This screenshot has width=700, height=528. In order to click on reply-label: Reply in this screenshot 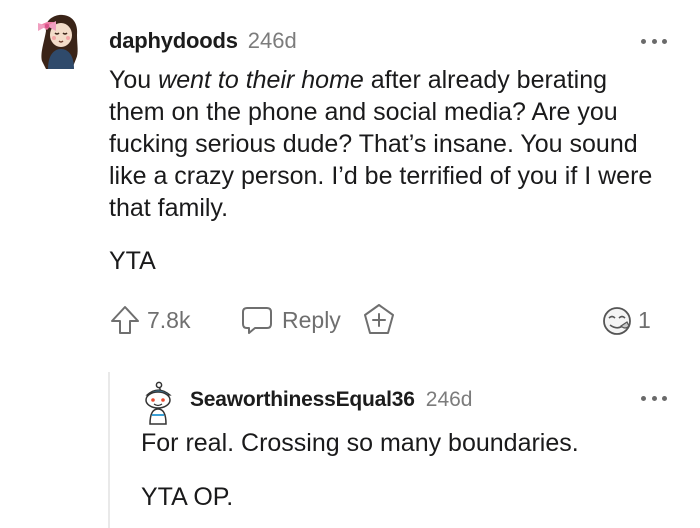, I will do `click(311, 319)`.